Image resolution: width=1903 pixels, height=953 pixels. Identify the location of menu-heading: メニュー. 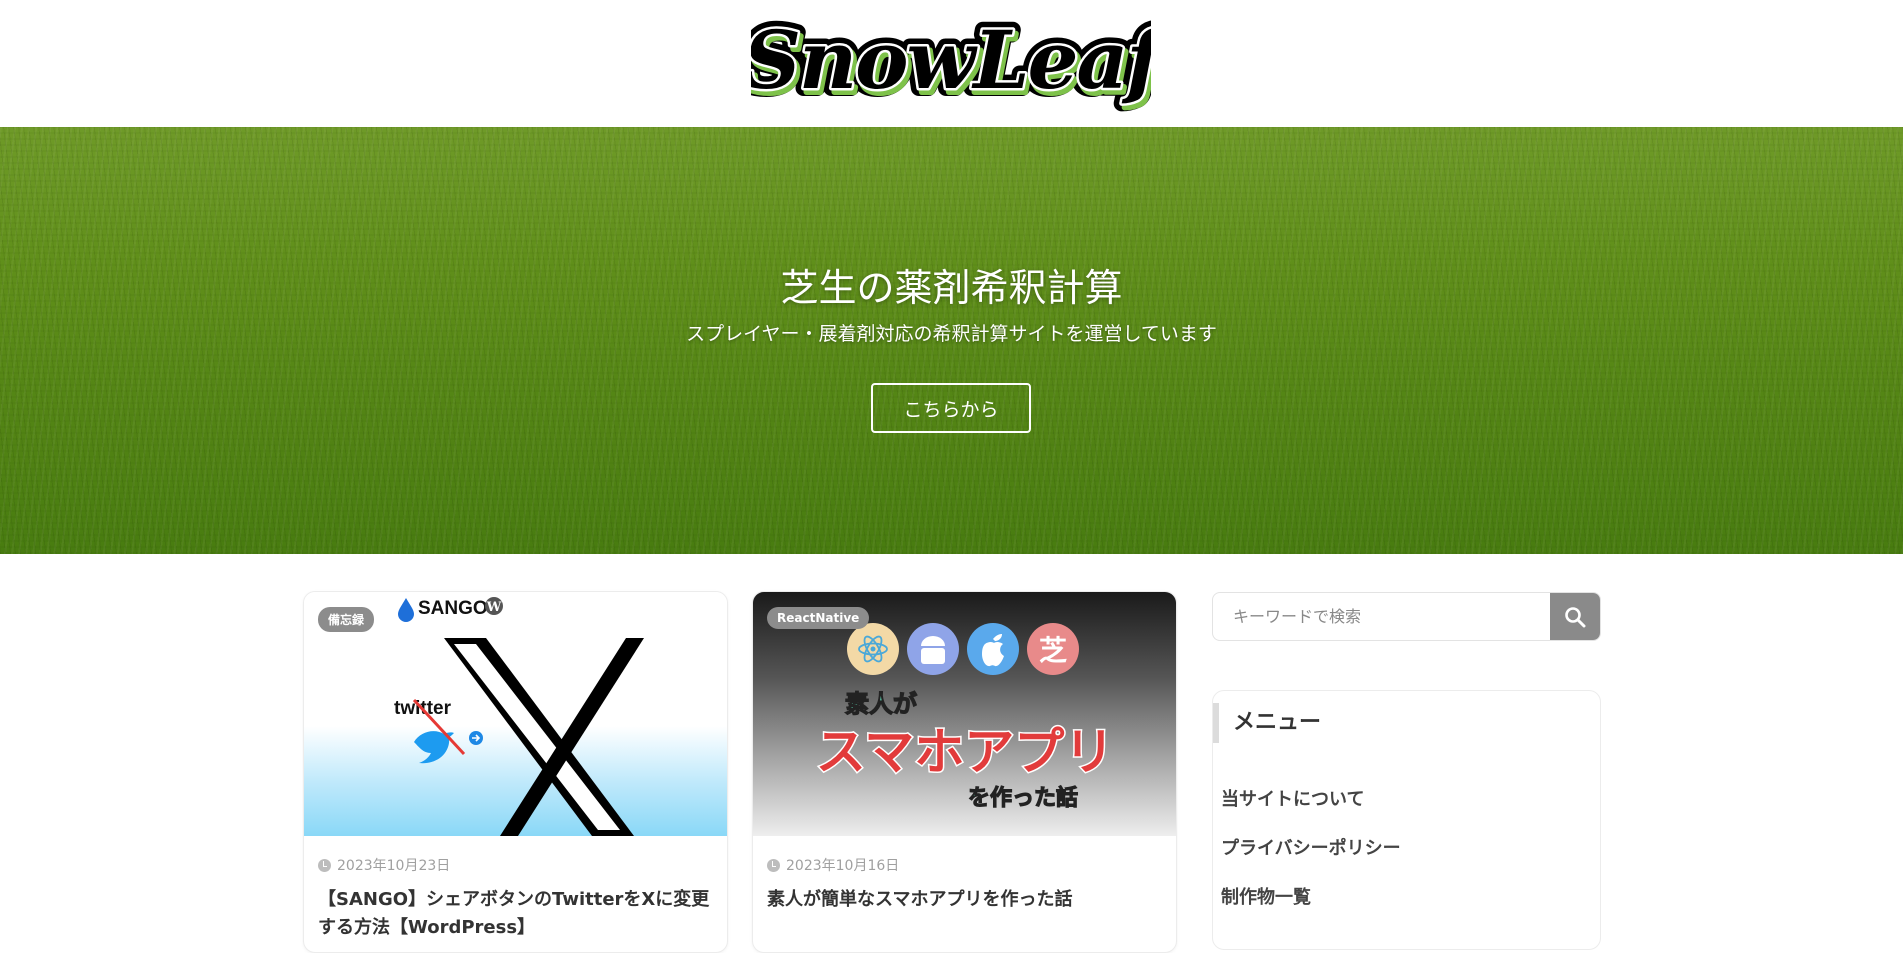
(1393, 723).